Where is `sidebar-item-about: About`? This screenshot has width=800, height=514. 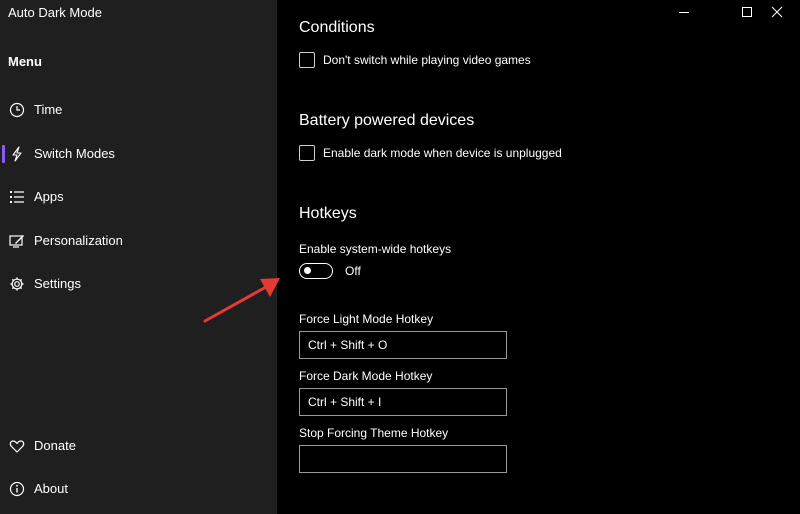 sidebar-item-about: About is located at coordinates (138, 489).